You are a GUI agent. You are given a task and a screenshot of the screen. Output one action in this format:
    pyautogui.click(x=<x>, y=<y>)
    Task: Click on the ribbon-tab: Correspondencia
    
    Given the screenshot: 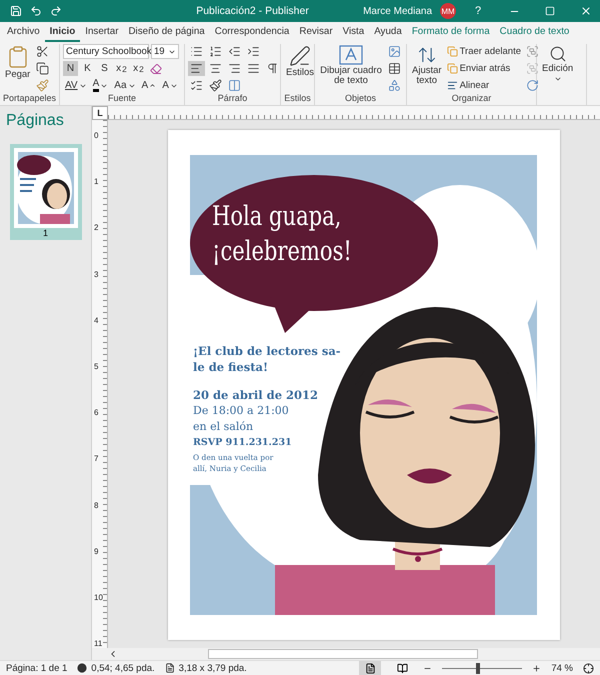 What is the action you would take?
    pyautogui.click(x=252, y=34)
    